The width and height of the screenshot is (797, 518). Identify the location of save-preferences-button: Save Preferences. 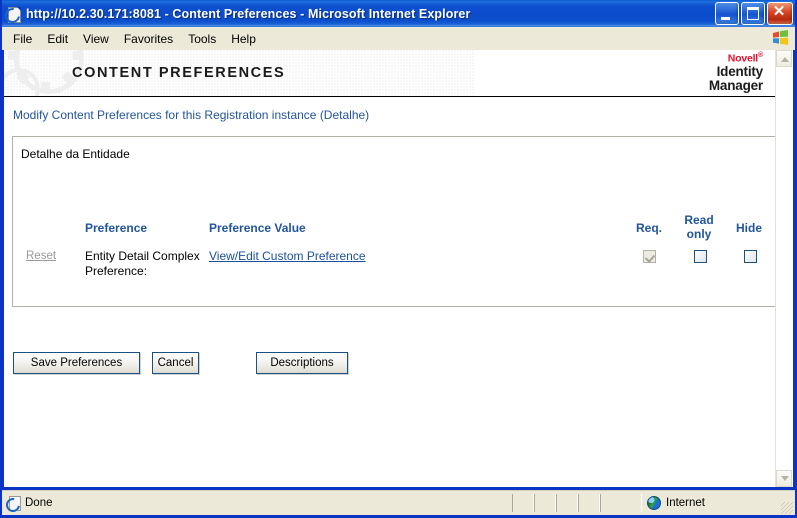
(76, 363).